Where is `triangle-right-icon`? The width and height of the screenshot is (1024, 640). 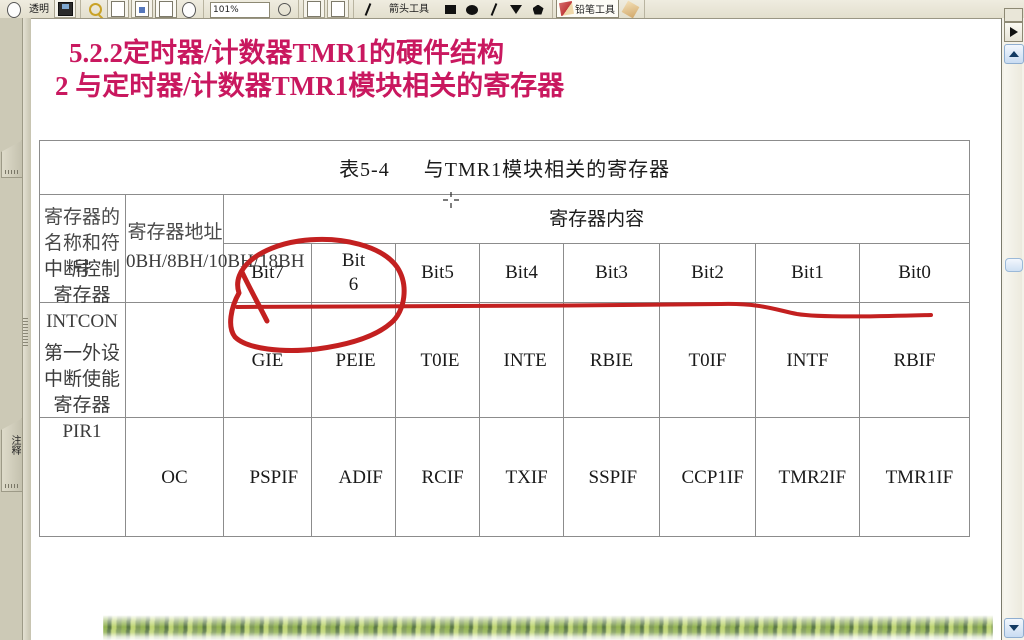
triangle-right-icon is located at coordinates (1013, 32).